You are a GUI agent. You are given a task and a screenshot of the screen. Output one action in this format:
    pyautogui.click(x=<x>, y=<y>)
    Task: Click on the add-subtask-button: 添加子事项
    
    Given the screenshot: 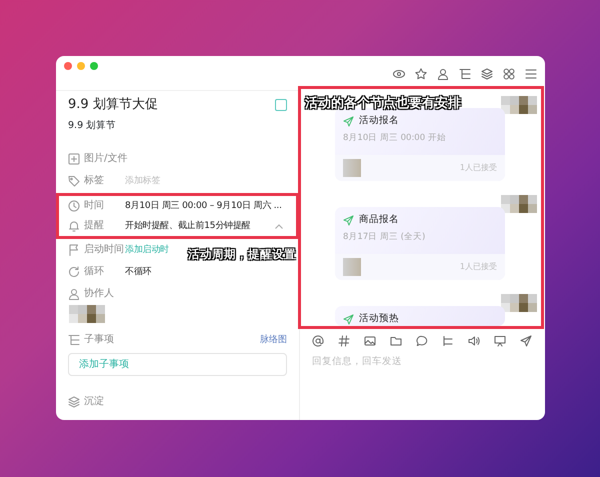 What is the action you would take?
    pyautogui.click(x=177, y=364)
    